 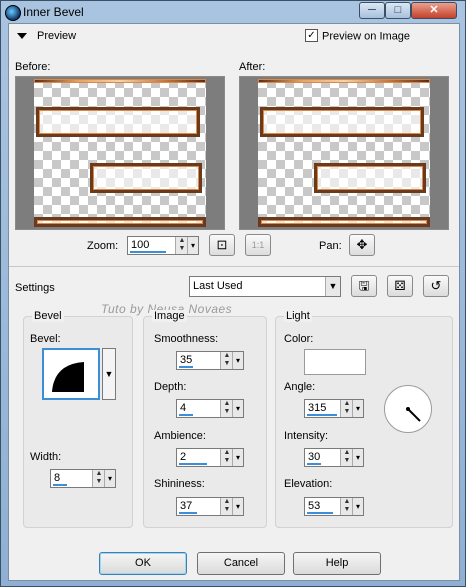 I want to click on bevel-shape-dropdown: ▼, so click(x=109, y=374).